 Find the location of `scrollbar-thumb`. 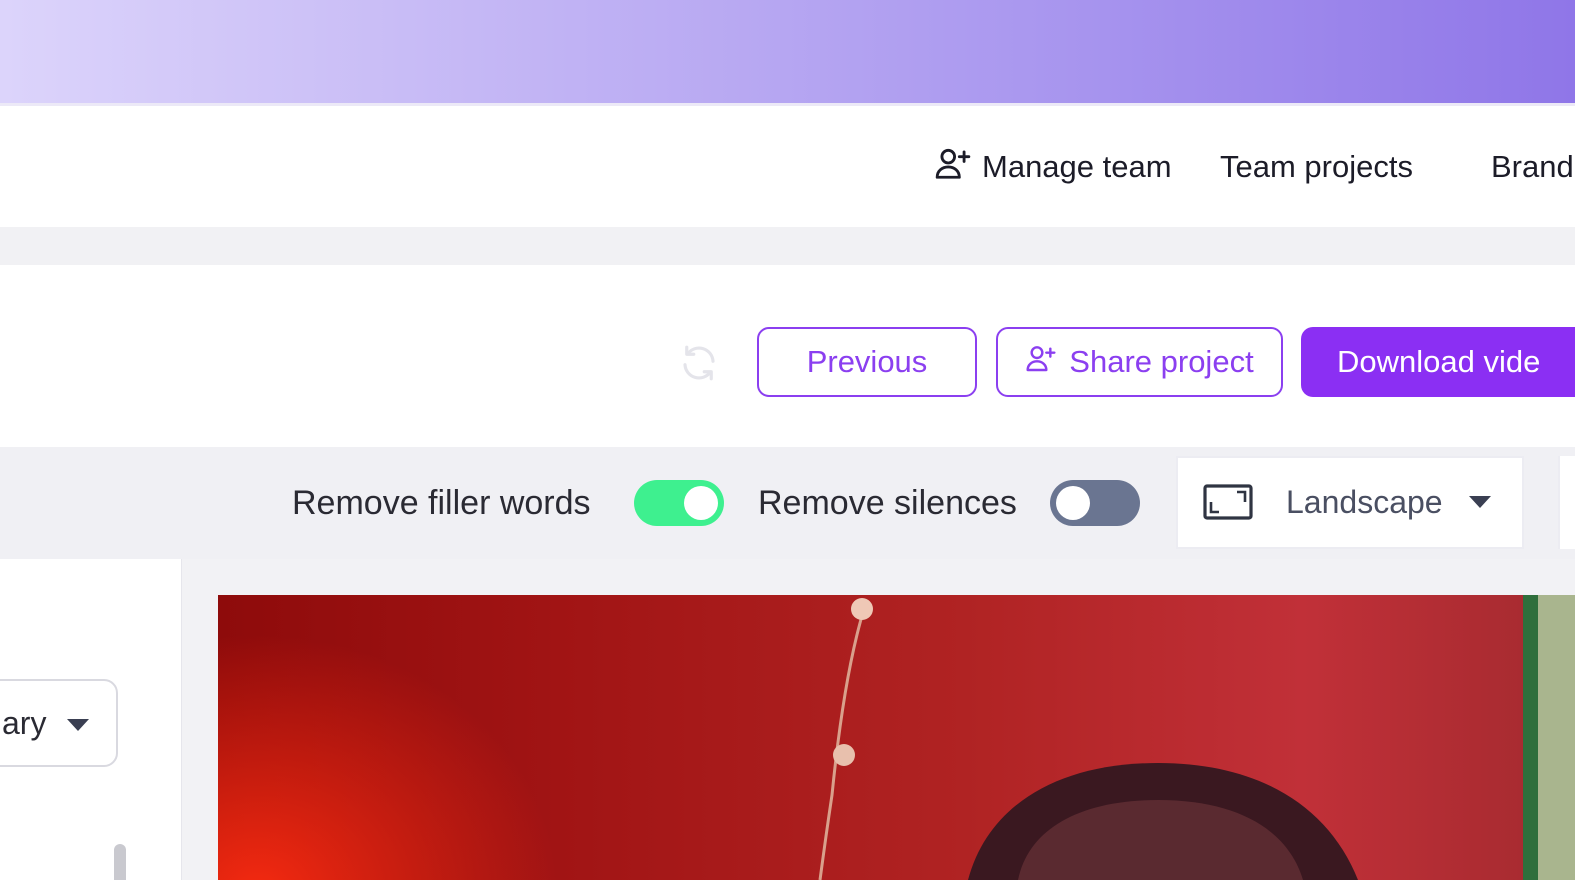

scrollbar-thumb is located at coordinates (120, 862).